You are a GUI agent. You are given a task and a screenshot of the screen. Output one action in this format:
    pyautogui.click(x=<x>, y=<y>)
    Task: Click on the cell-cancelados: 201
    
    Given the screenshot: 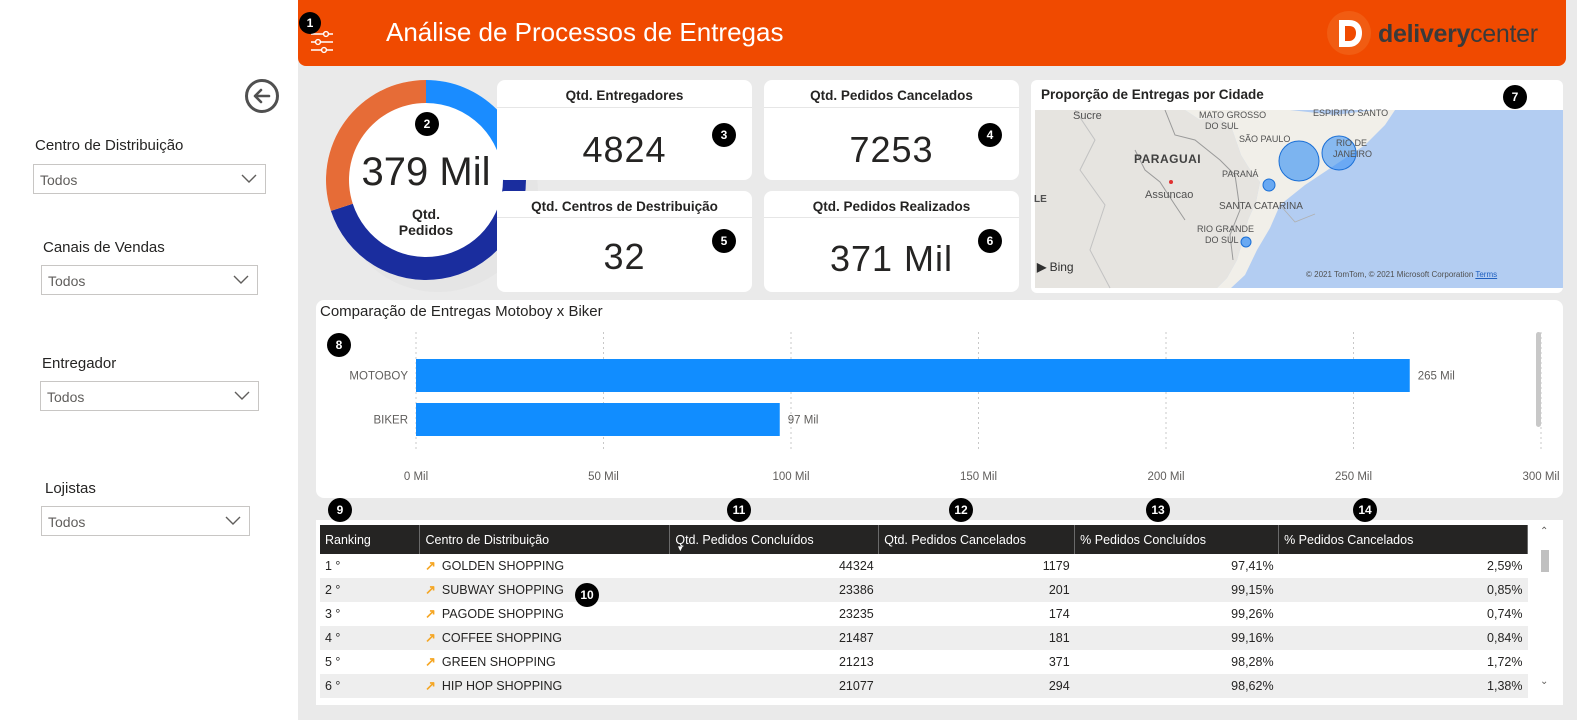 What is the action you would take?
    pyautogui.click(x=976, y=590)
    